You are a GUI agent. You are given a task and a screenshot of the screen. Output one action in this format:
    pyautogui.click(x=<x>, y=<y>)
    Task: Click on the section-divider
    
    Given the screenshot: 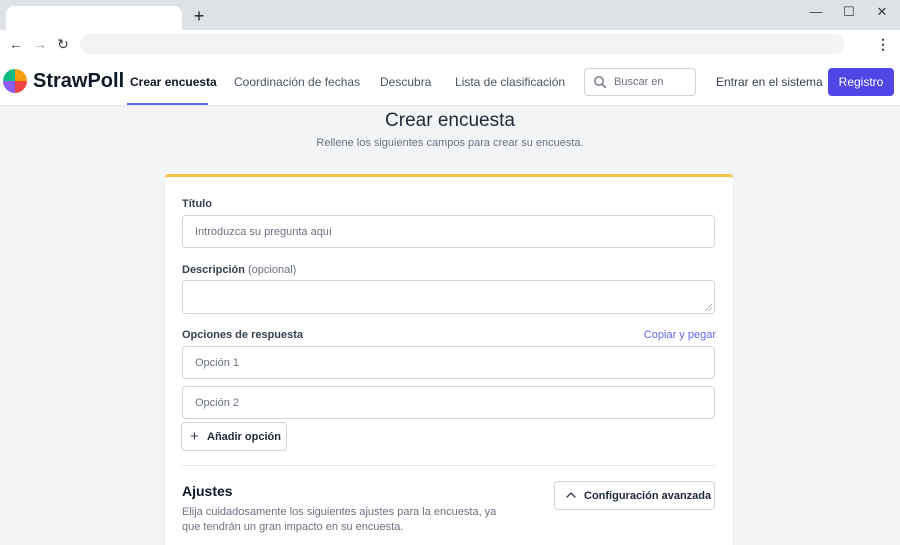 What is the action you would take?
    pyautogui.click(x=448, y=465)
    